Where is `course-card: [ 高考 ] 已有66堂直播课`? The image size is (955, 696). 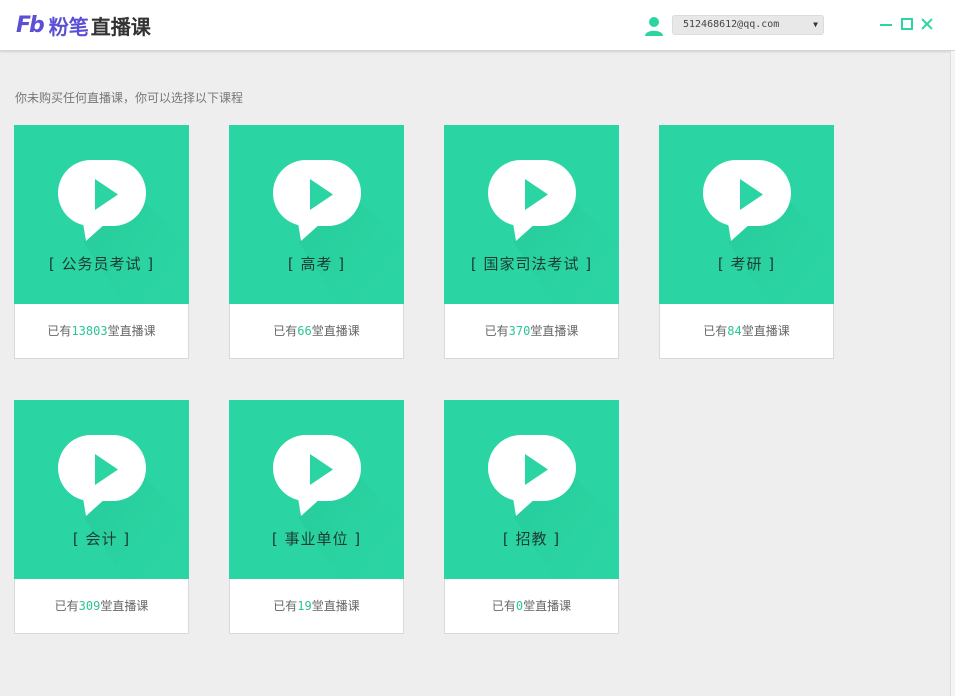 course-card: [ 高考 ] 已有66堂直播课 is located at coordinates (316, 242).